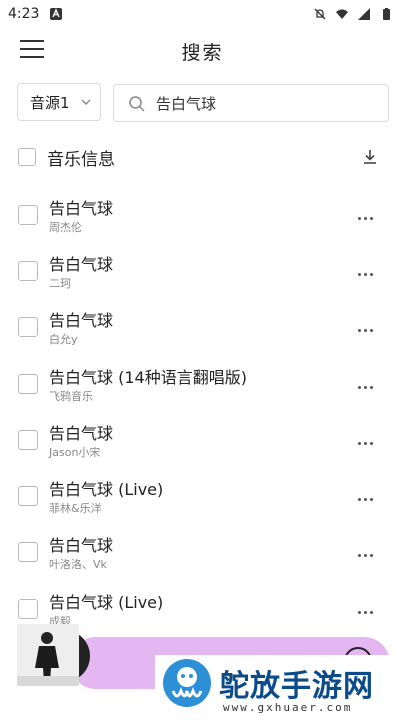  I want to click on search-input, so click(256, 103).